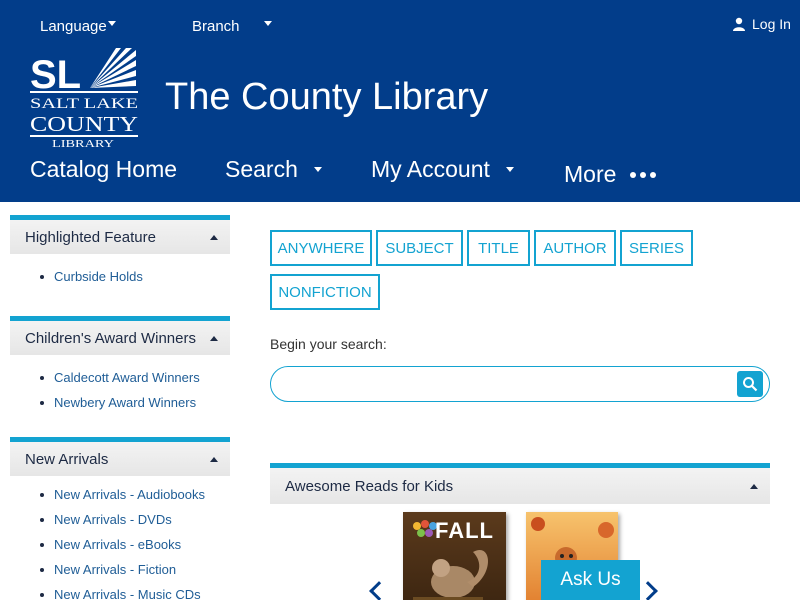 The height and width of the screenshot is (600, 800). I want to click on nav-my-account: My Account, so click(442, 169).